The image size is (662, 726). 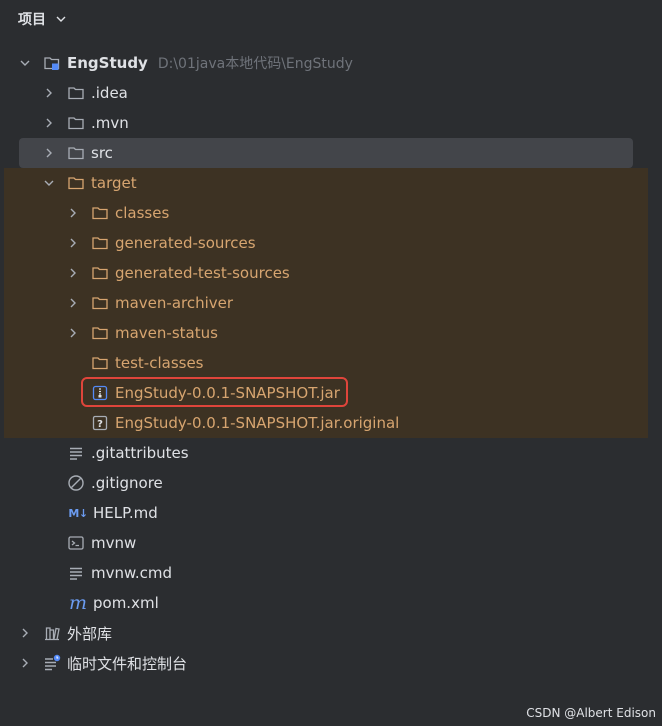 I want to click on tree-item-label: .gitattributes, so click(x=140, y=453).